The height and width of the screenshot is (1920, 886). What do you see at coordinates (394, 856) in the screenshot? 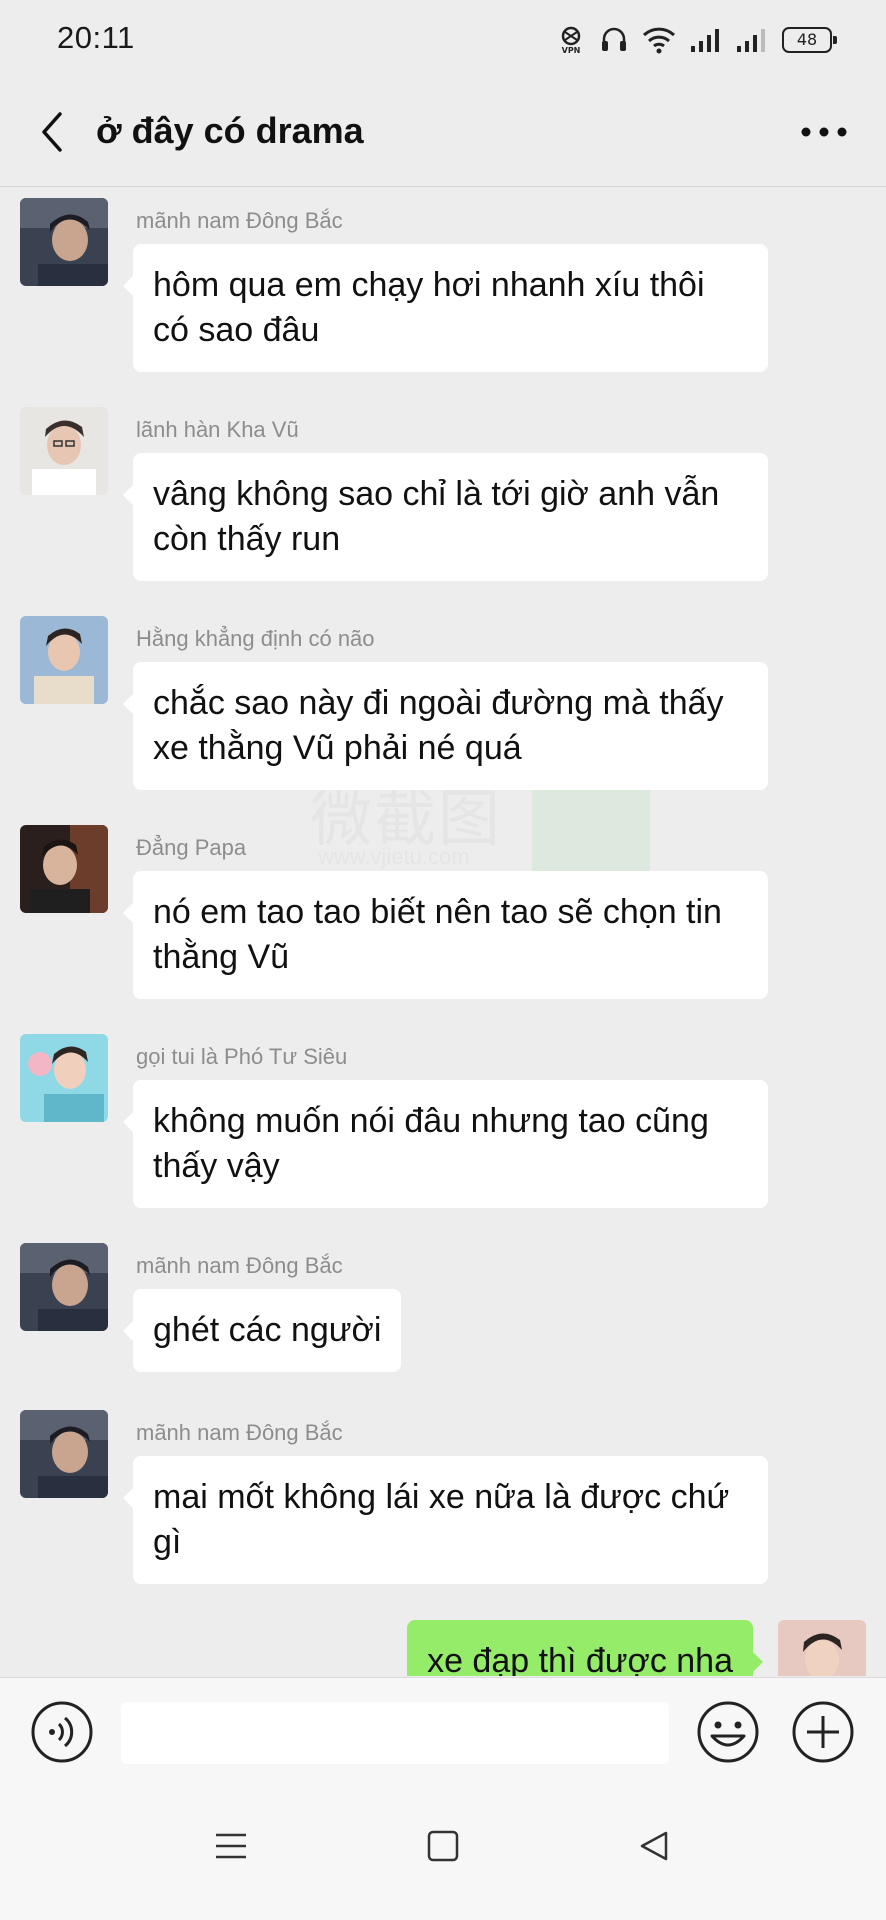
I see `watermark-url: www.vjietu.com` at bounding box center [394, 856].